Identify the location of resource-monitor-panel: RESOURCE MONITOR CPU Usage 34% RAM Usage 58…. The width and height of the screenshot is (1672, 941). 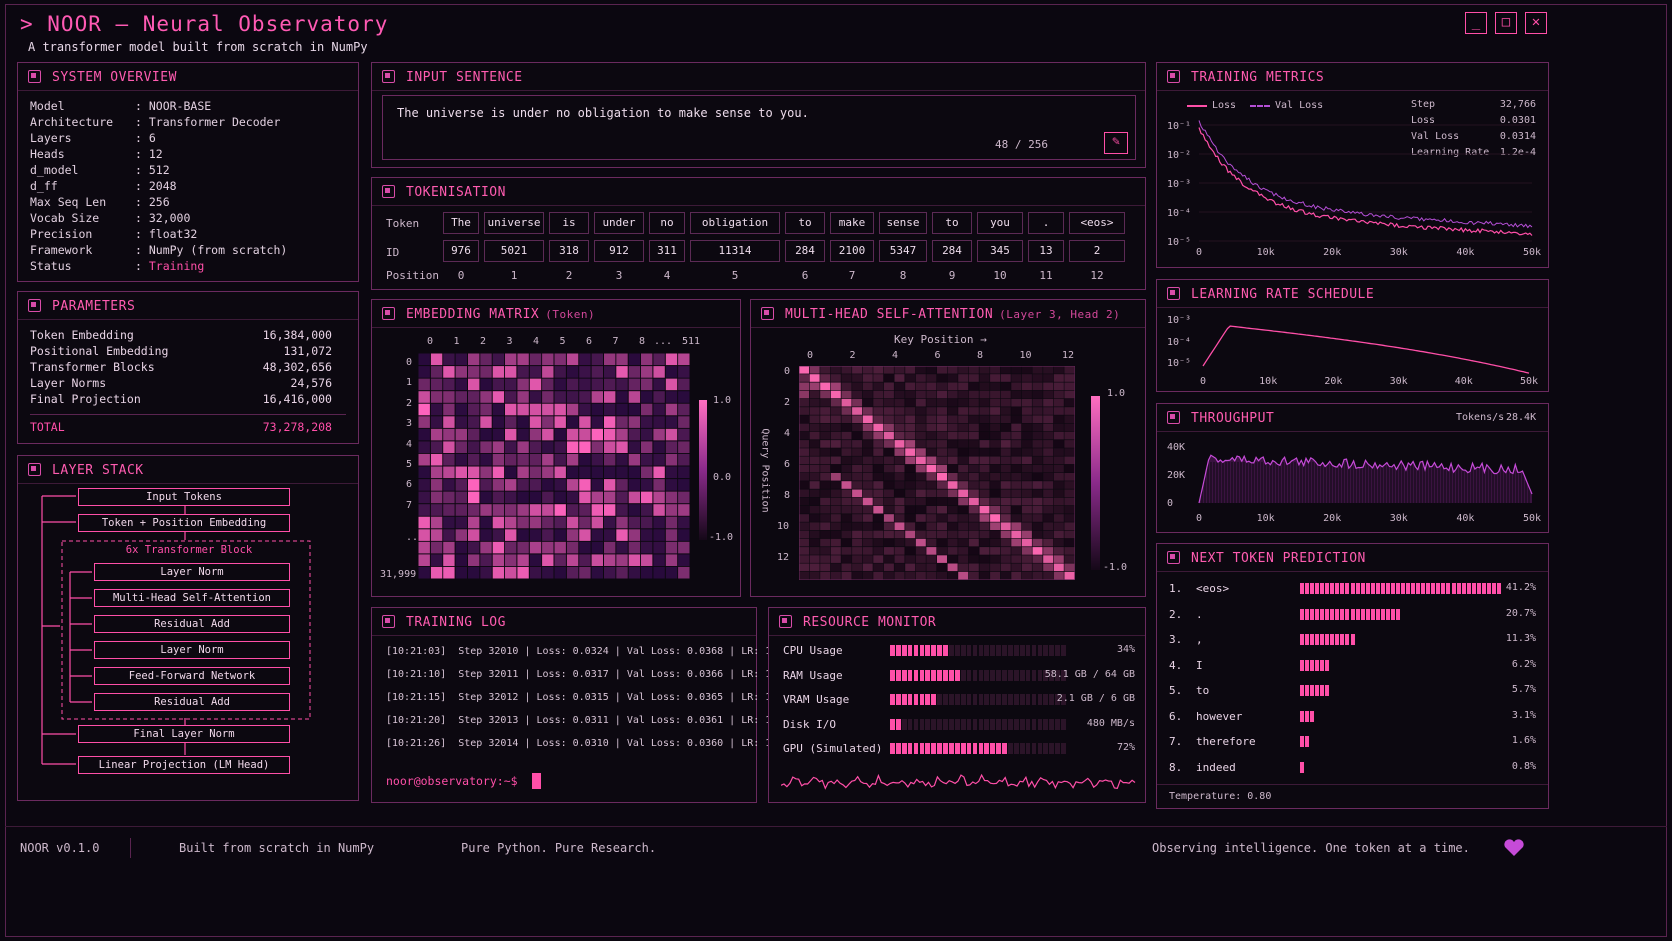
(957, 705).